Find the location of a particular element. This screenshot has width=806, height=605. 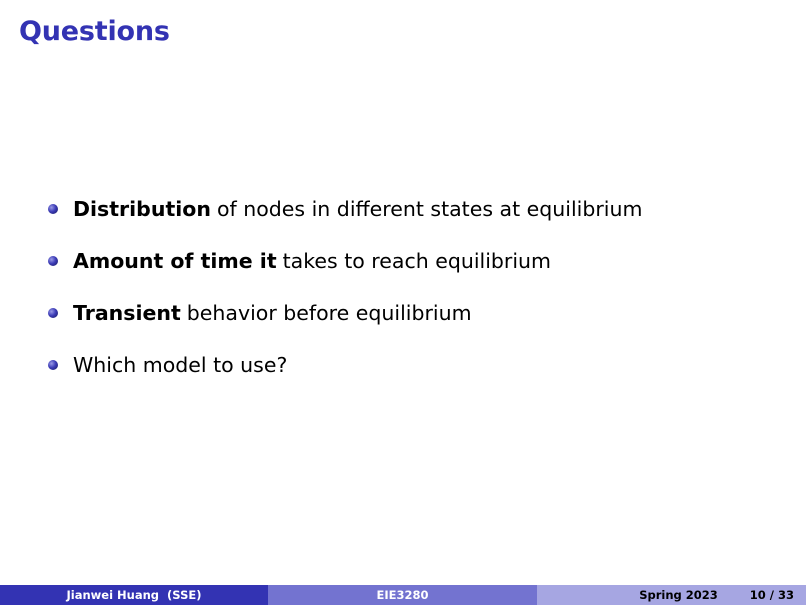

footer-date-page: Spring 2023 10 / 33 is located at coordinates (671, 595).